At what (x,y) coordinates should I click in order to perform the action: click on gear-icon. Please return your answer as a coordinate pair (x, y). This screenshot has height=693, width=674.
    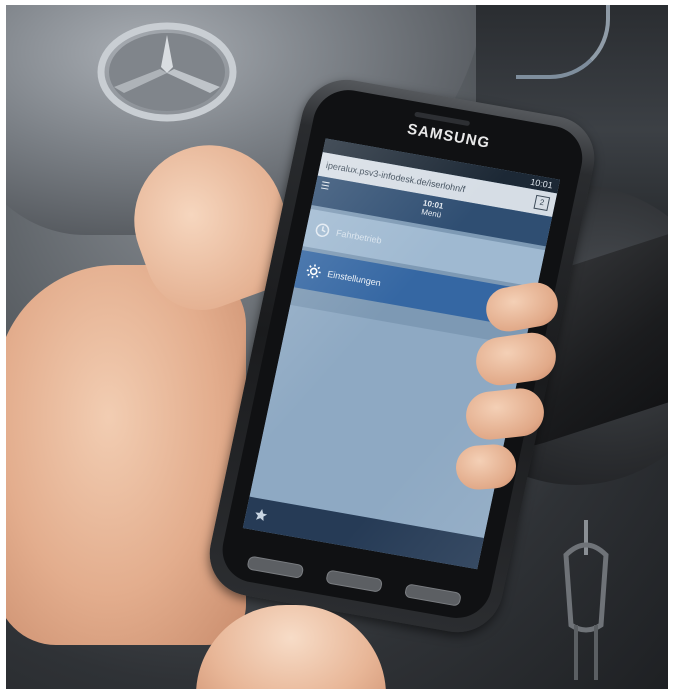
    Looking at the image, I should click on (313, 271).